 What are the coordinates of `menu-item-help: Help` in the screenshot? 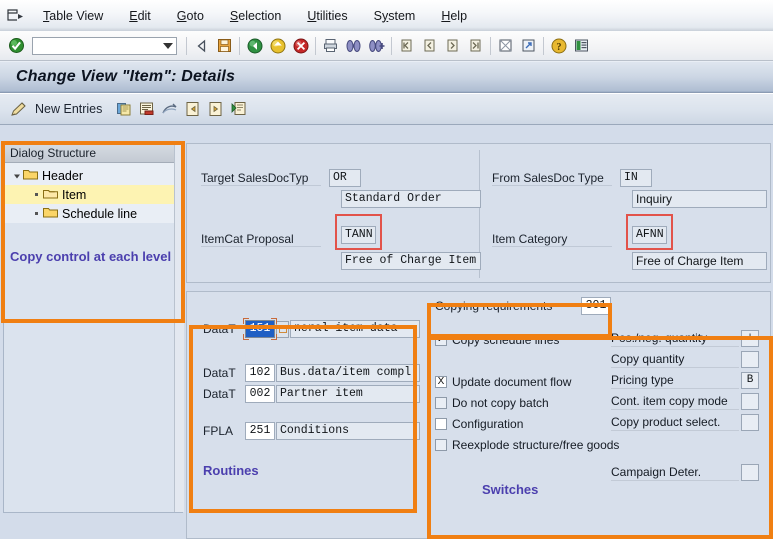 It's located at (454, 16).